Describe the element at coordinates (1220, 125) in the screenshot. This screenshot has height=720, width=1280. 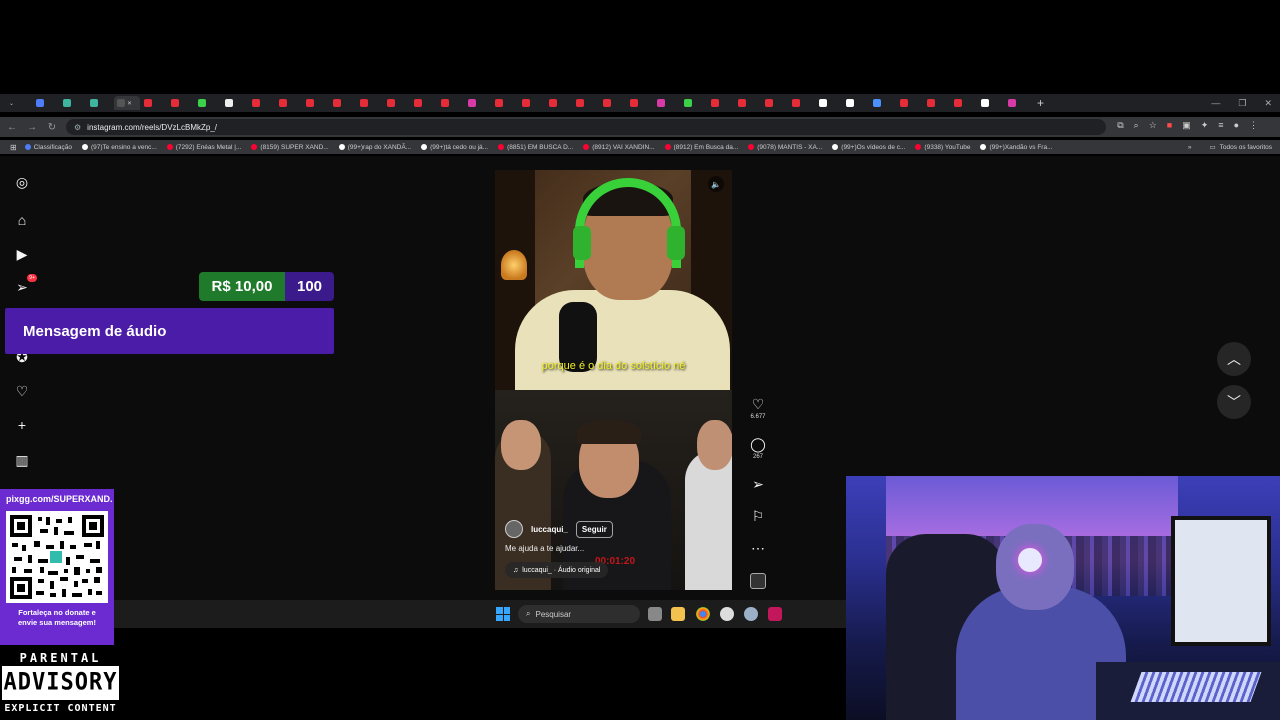
I see `media-icon: ≡` at that location.